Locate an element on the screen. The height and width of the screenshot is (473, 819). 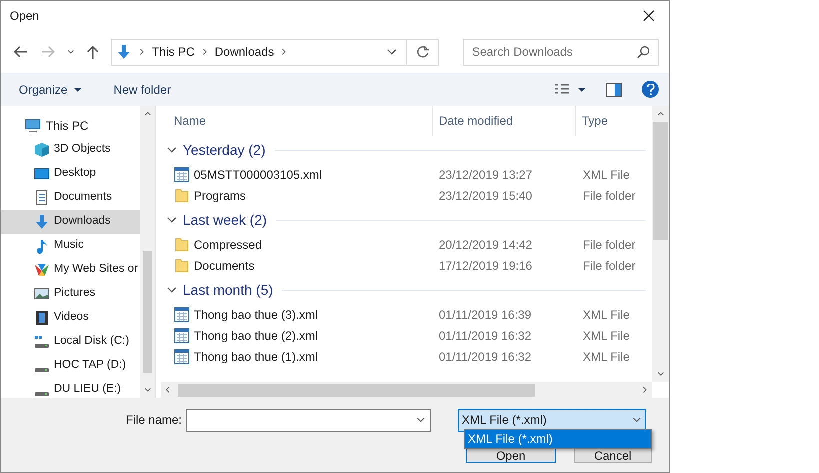
group-header: Last month (5) is located at coordinates (228, 290).